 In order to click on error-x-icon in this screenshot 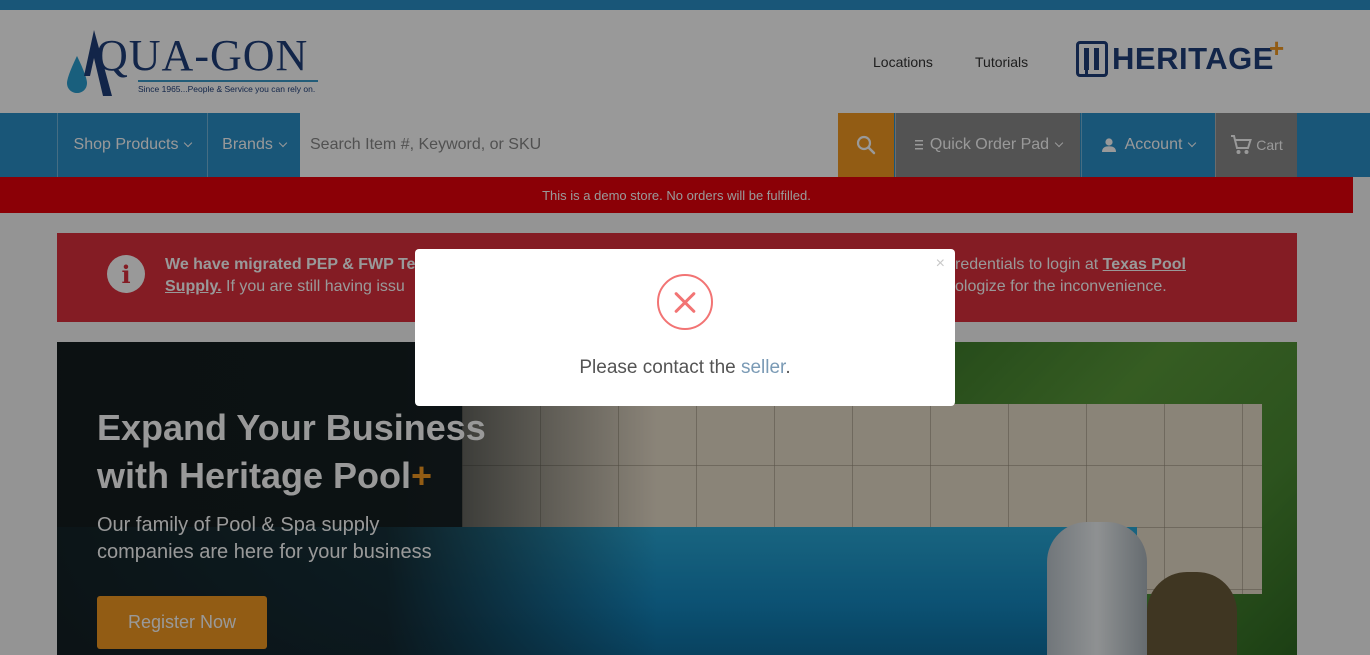, I will do `click(685, 302)`.